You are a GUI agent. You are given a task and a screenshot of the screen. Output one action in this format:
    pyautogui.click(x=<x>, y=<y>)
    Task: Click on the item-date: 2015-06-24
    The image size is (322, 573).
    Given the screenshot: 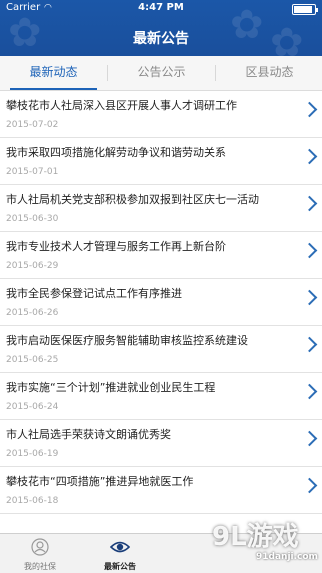 What is the action you would take?
    pyautogui.click(x=32, y=407)
    